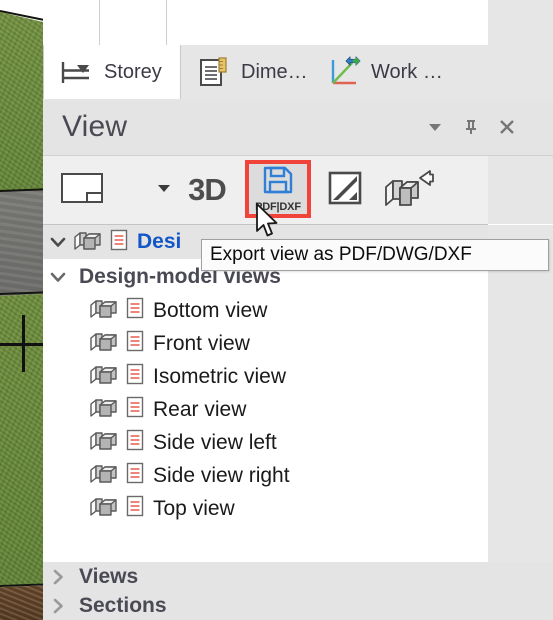 The height and width of the screenshot is (620, 553). Describe the element at coordinates (95, 126) in the screenshot. I see `page-title: View` at that location.